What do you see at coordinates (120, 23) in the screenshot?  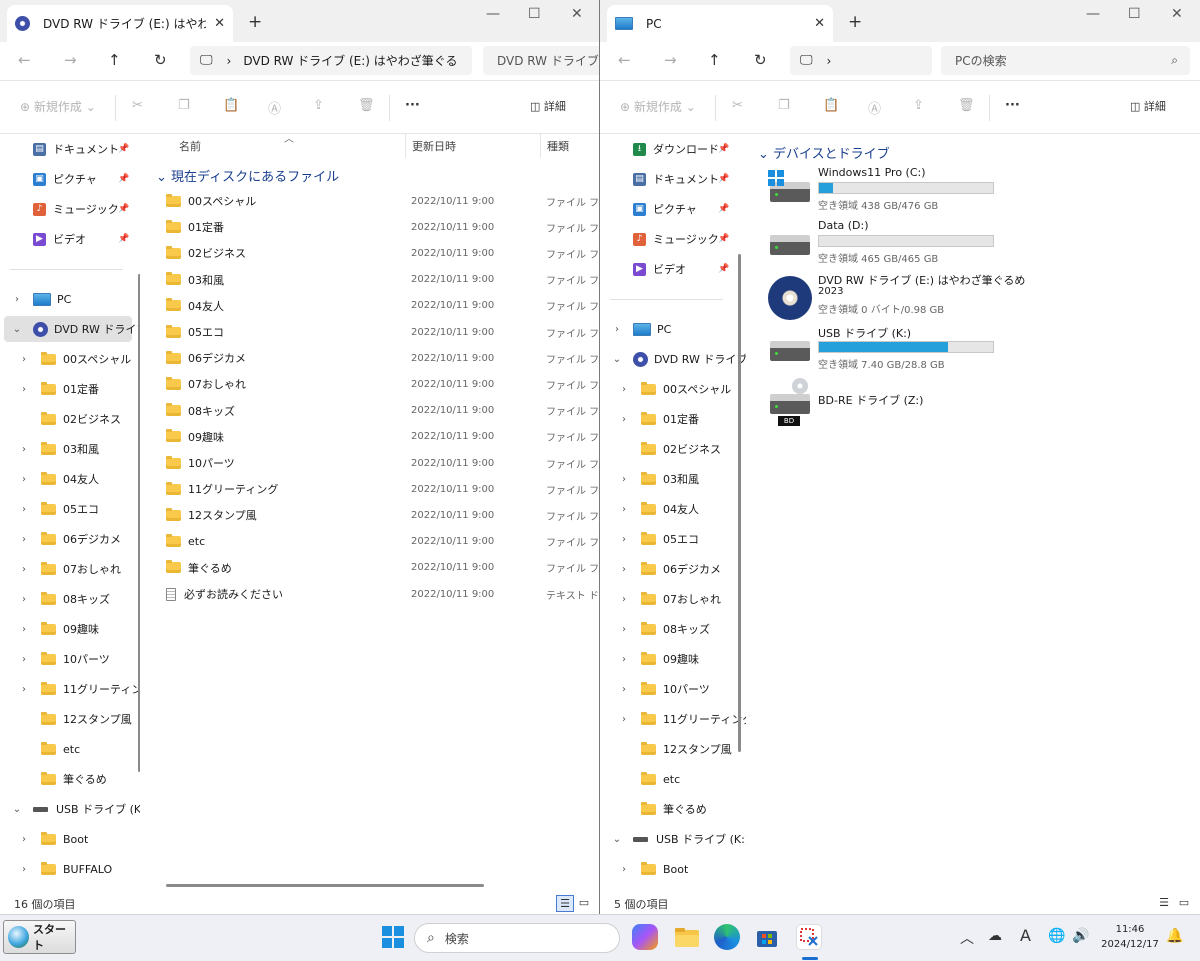 I see `tab-dvd-drive: DVD RW ドライブ (E:) はやわざ筆ぐ ✕` at bounding box center [120, 23].